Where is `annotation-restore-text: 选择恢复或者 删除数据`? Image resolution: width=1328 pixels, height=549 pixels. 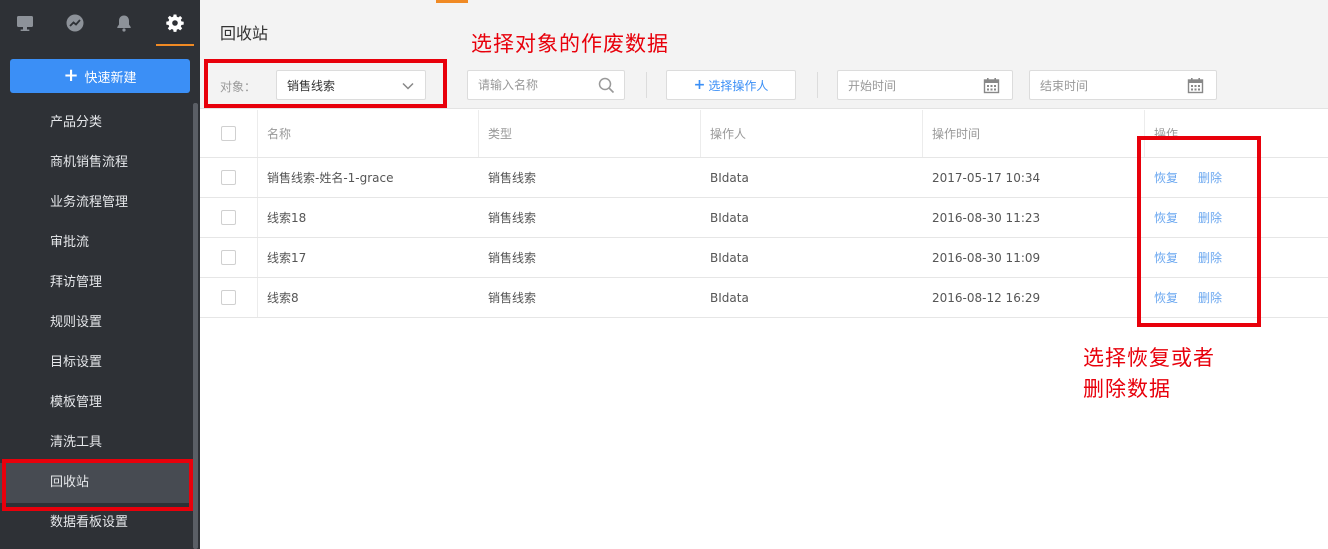
annotation-restore-text: 选择恢复或者 删除数据 is located at coordinates (1149, 374).